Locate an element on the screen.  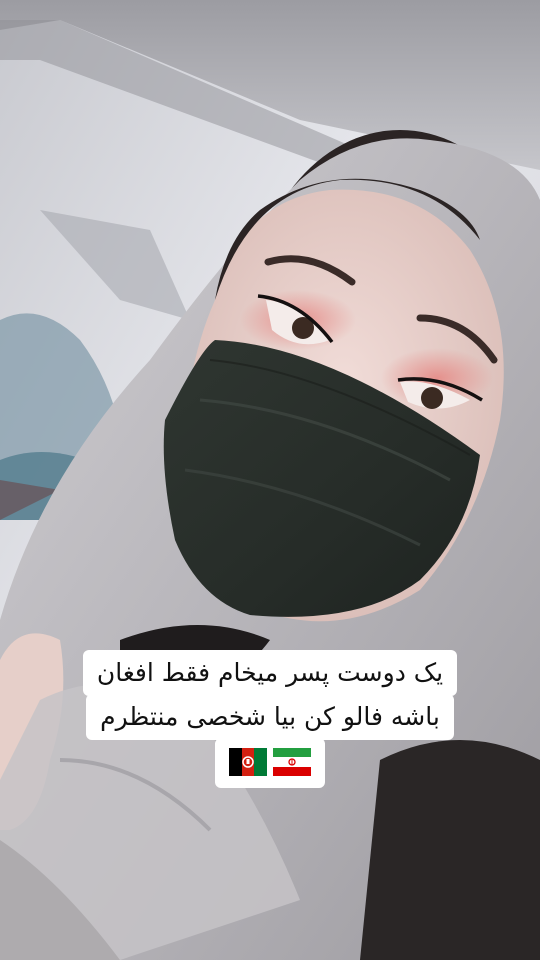
caption-line-2: باشه فالو کن بیا شخصی منتظرم is located at coordinates (270, 717).